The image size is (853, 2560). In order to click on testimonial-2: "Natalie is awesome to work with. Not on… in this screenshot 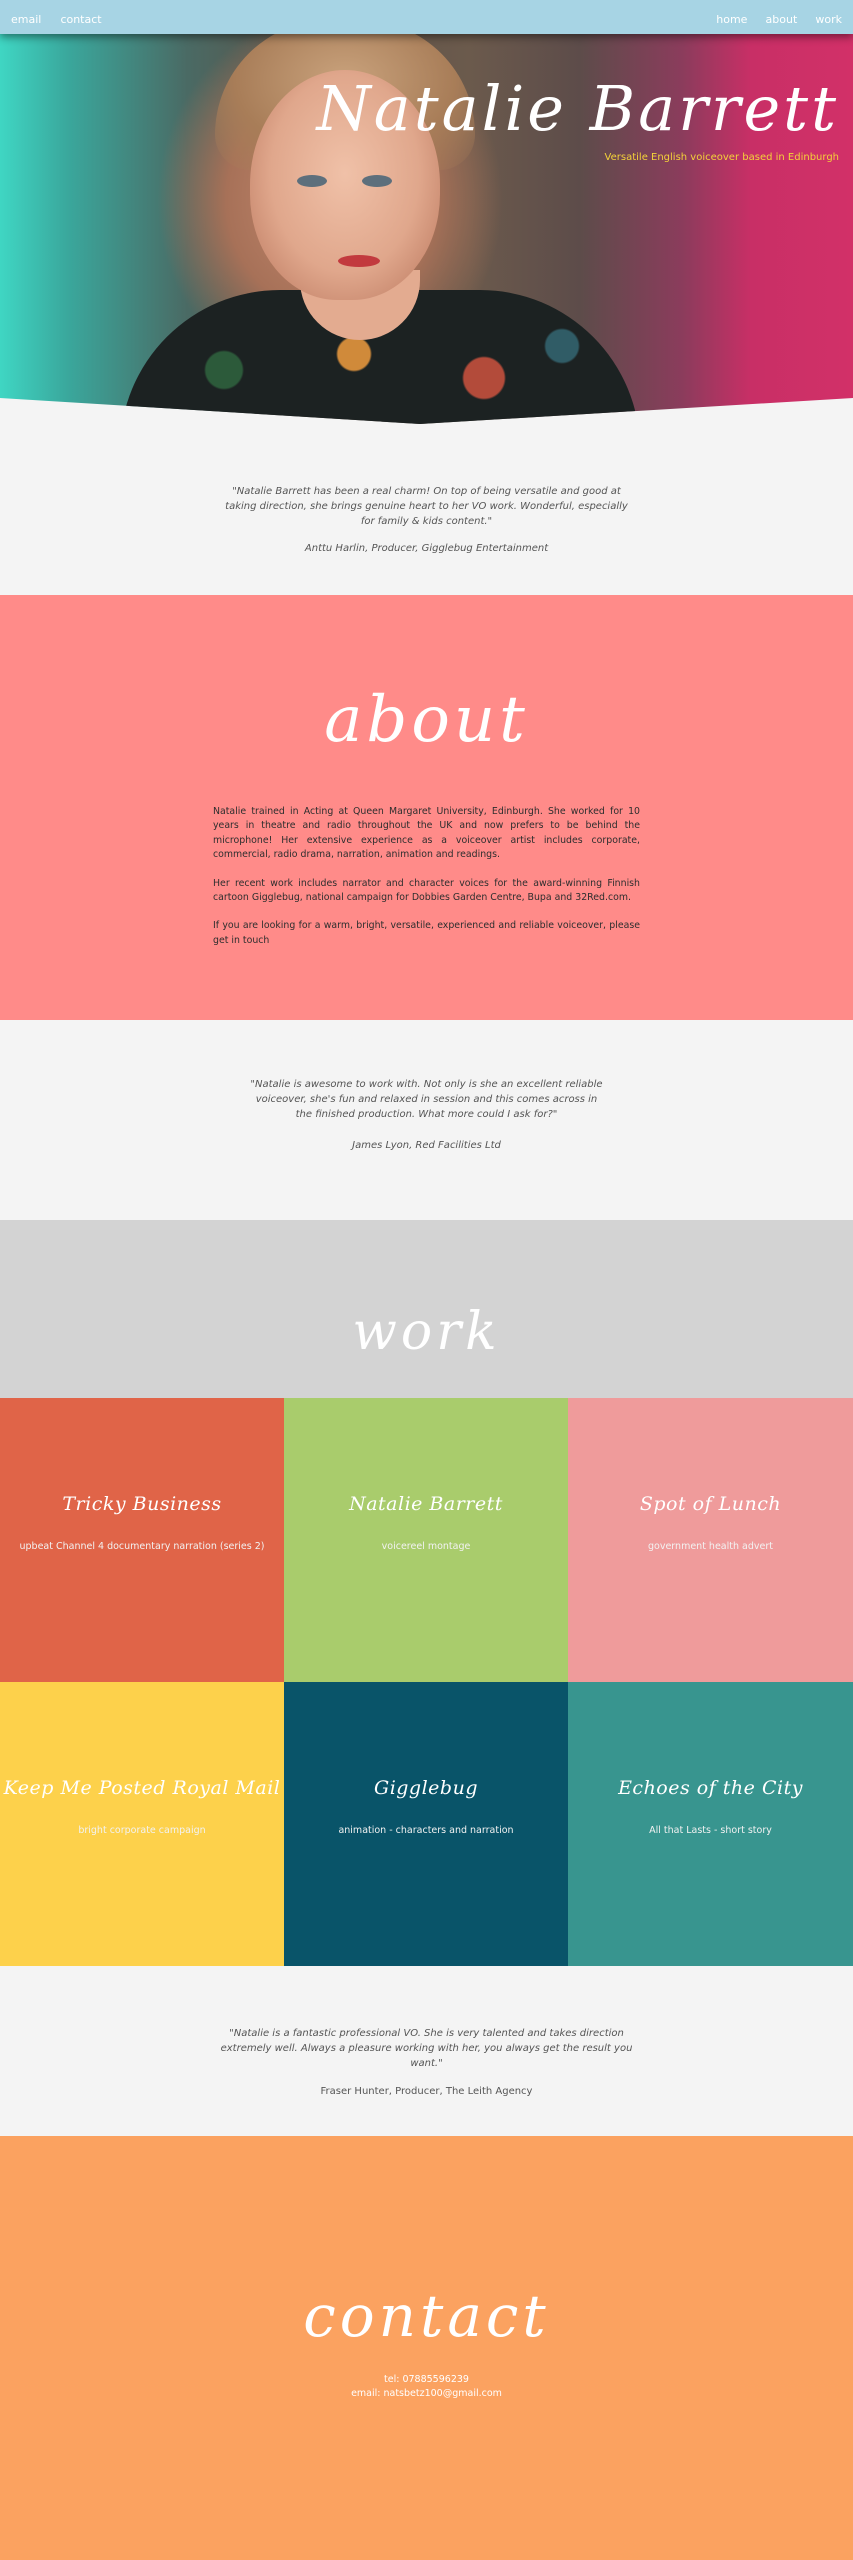, I will do `click(426, 1120)`.